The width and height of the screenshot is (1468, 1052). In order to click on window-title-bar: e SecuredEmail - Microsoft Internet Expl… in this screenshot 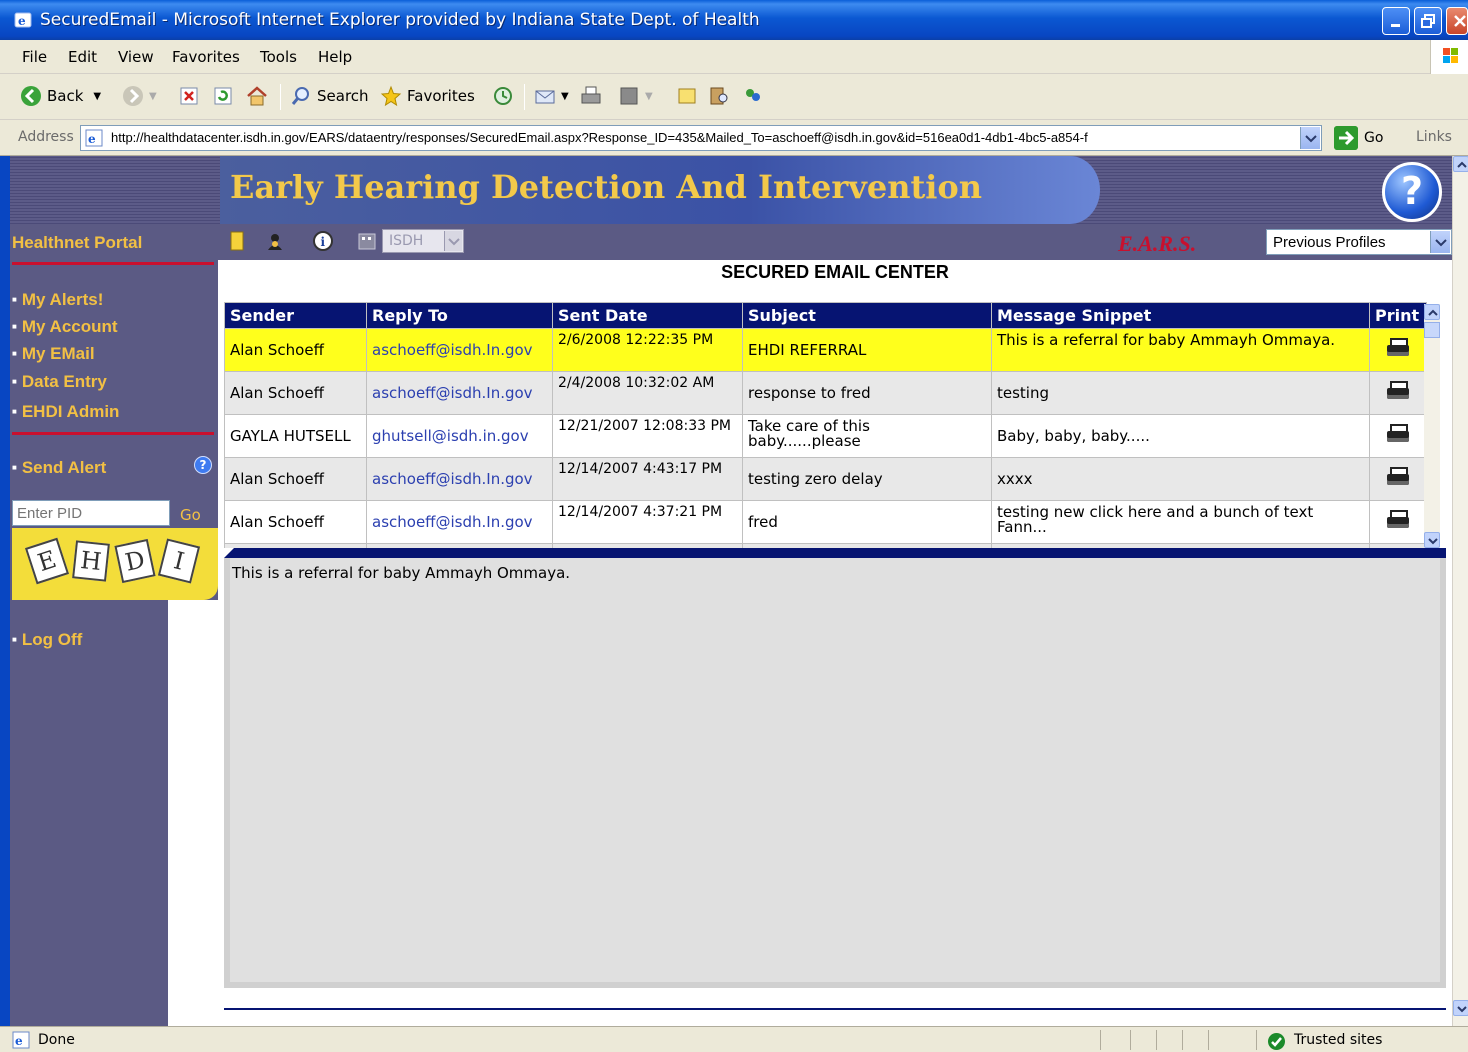, I will do `click(734, 20)`.